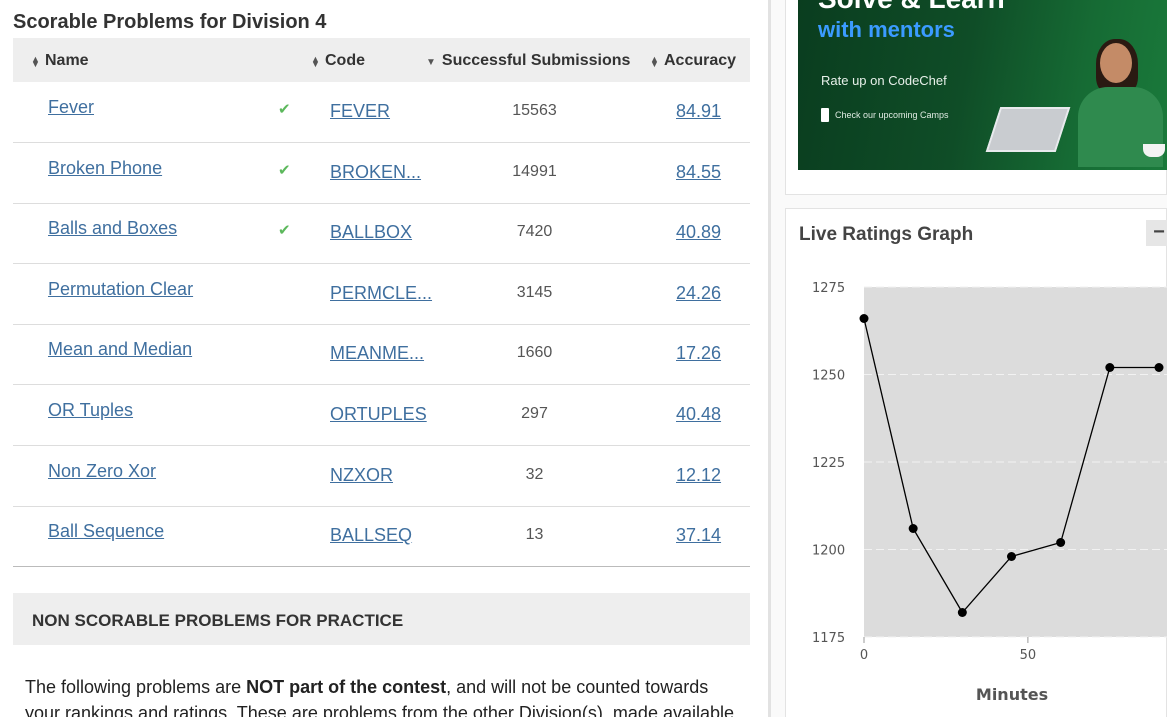  What do you see at coordinates (828, 376) in the screenshot?
I see `y-tick-label: 1250` at bounding box center [828, 376].